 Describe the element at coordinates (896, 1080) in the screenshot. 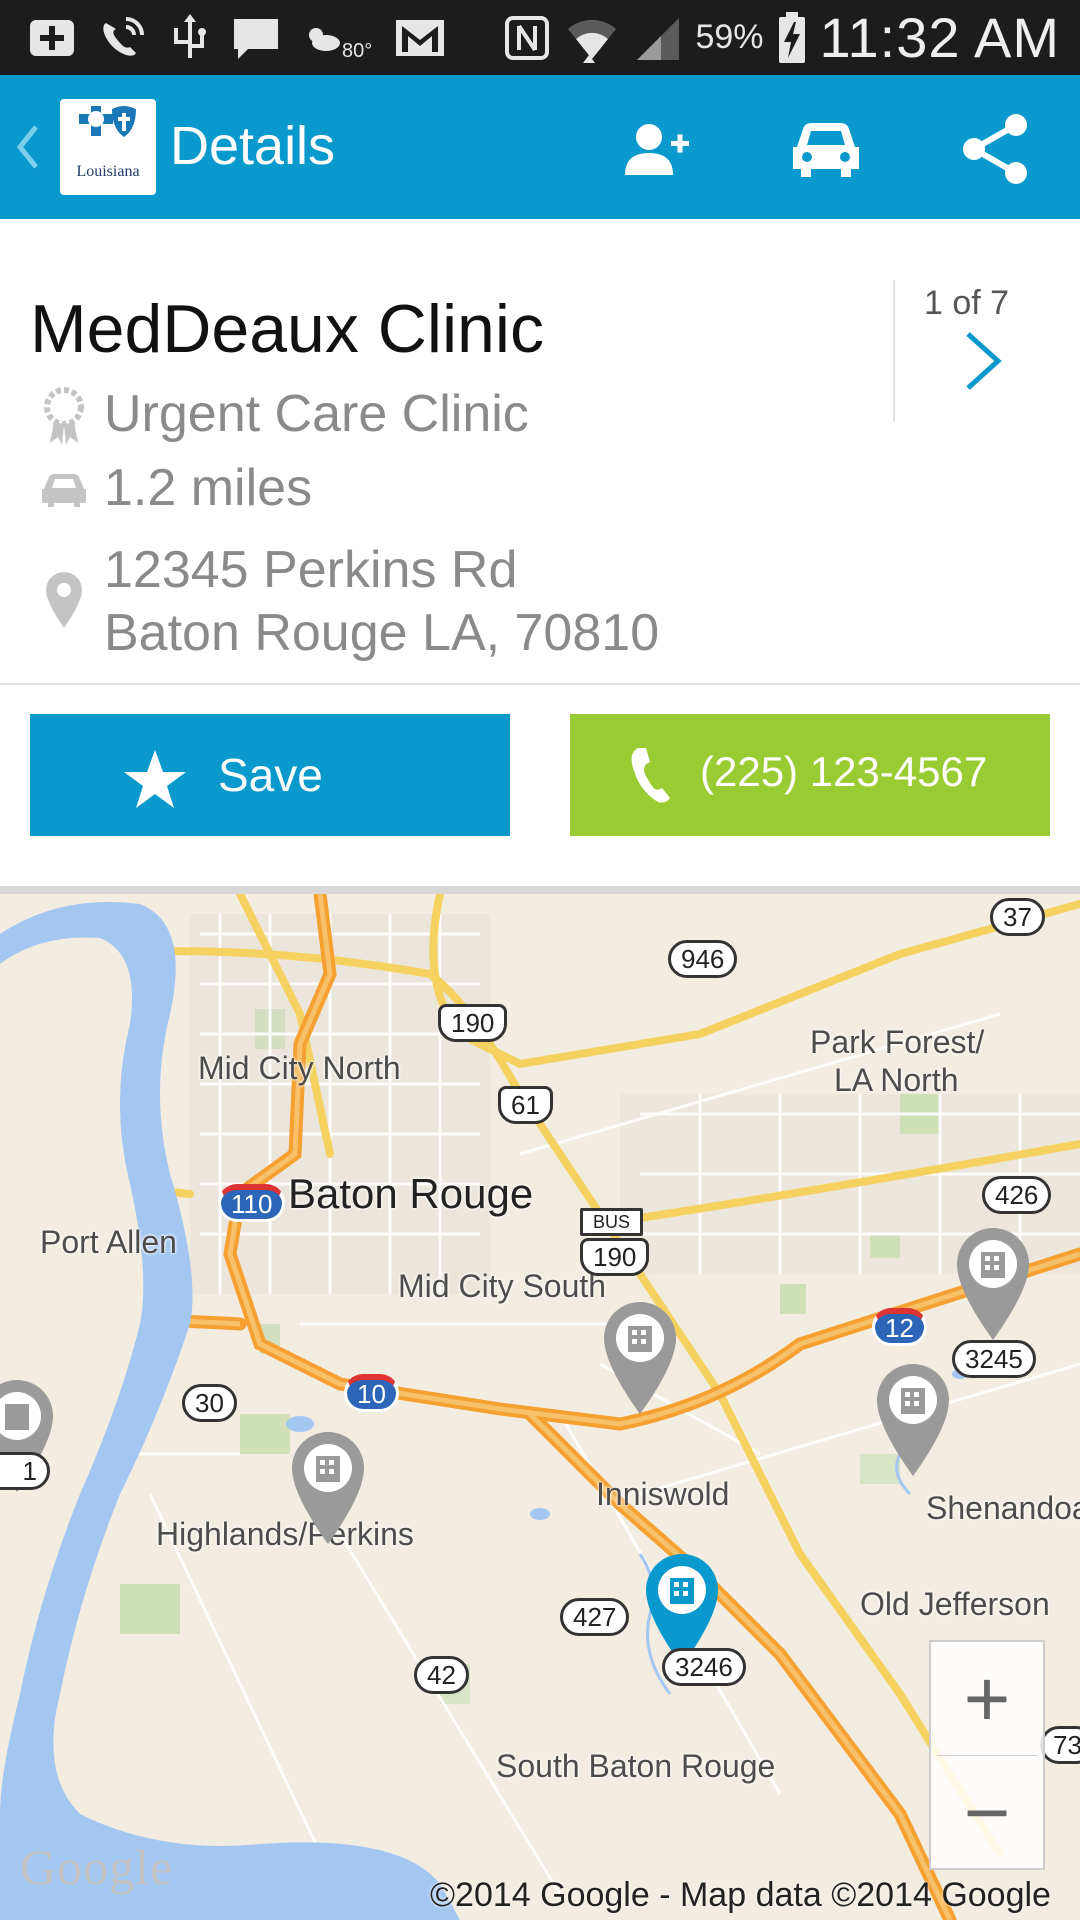

I see `map-label-la-north: LA North` at that location.